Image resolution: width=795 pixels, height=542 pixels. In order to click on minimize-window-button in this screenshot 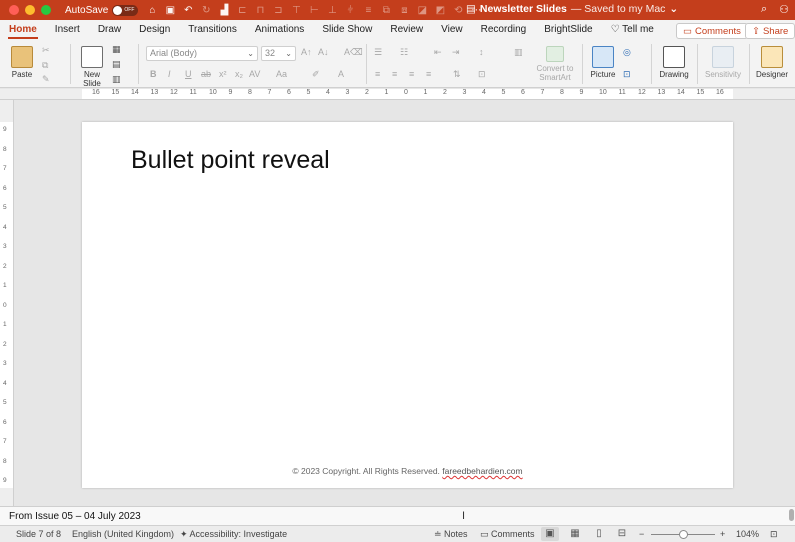, I will do `click(30, 10)`.